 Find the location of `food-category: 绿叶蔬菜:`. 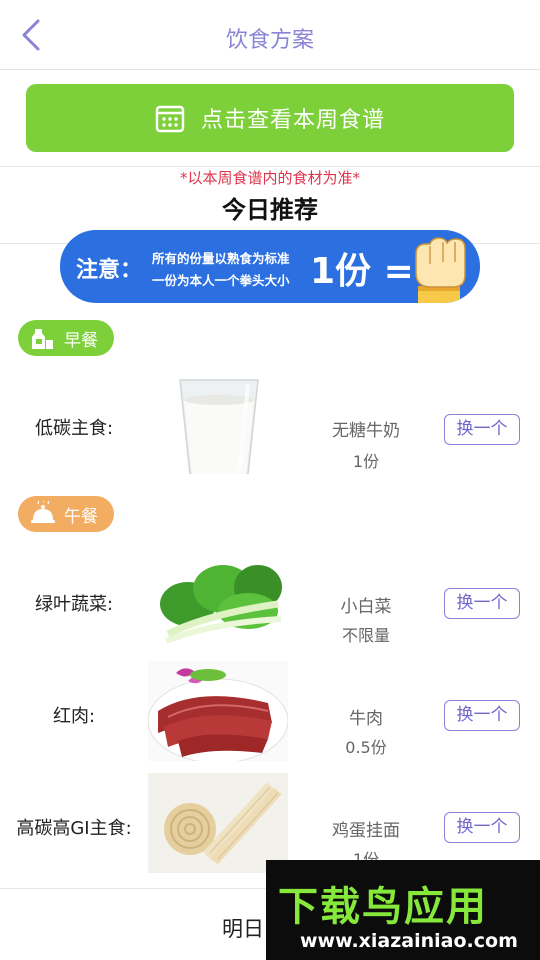

food-category: 绿叶蔬菜: is located at coordinates (74, 604).